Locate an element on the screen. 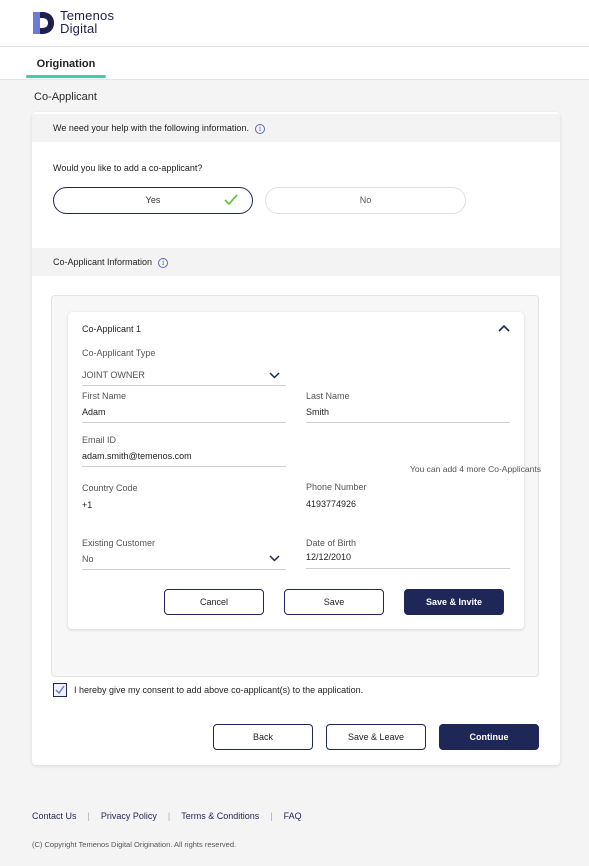 This screenshot has height=866, width=589. page-title: Co-Applicant is located at coordinates (65, 97).